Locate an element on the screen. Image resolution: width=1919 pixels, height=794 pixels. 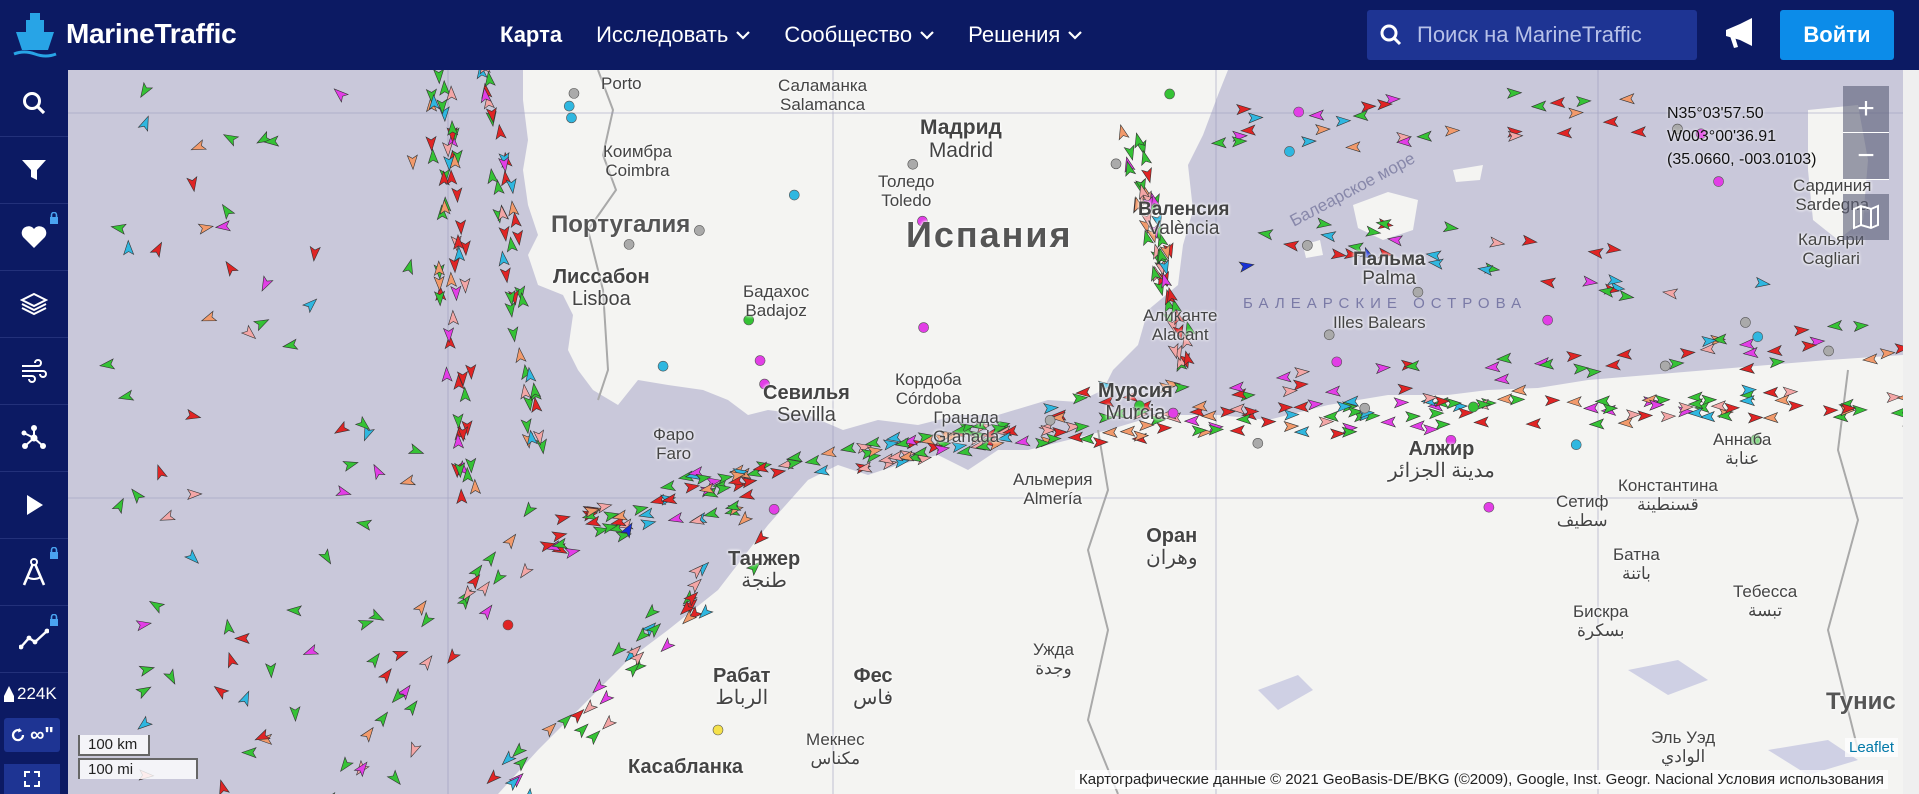
leaflet-link: Leaflet is located at coordinates (1872, 747).